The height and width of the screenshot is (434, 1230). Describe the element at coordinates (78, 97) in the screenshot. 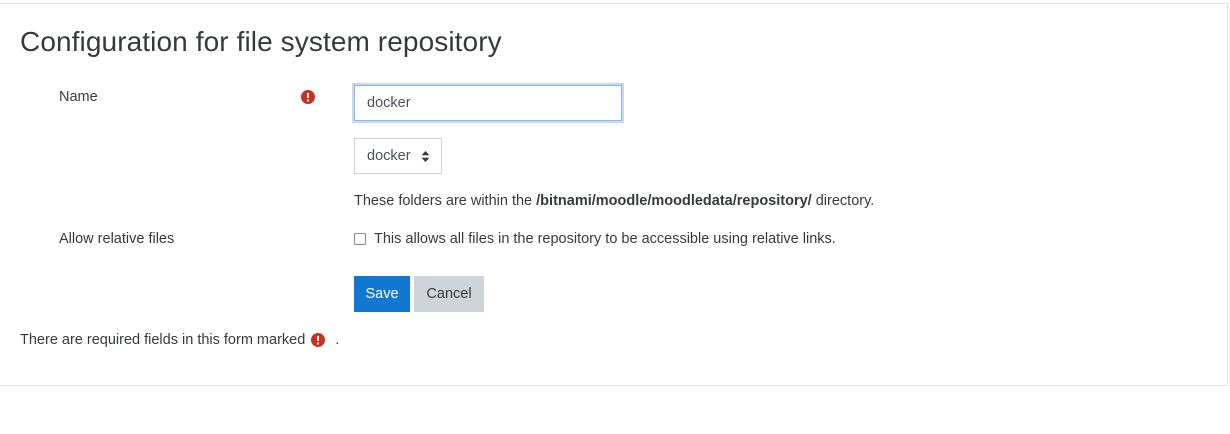

I see `name-label: Name` at that location.